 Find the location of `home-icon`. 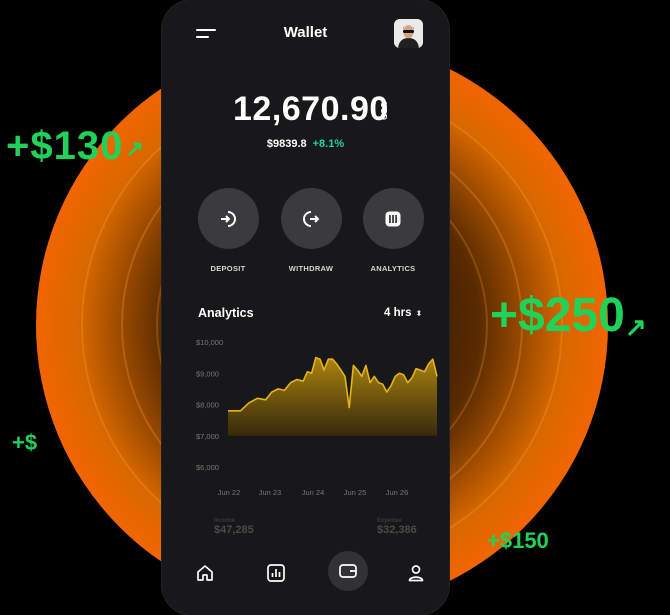

home-icon is located at coordinates (205, 573).